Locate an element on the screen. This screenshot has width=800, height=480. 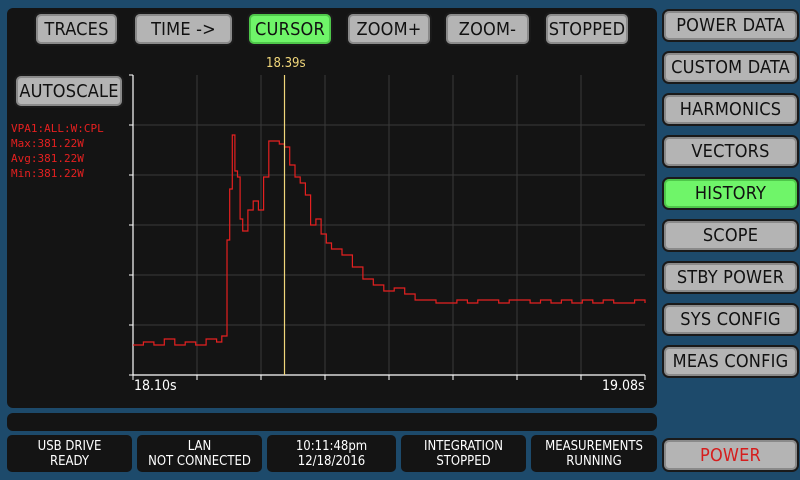
sidebar-item-stby-power: STBY POWER is located at coordinates (730, 277).